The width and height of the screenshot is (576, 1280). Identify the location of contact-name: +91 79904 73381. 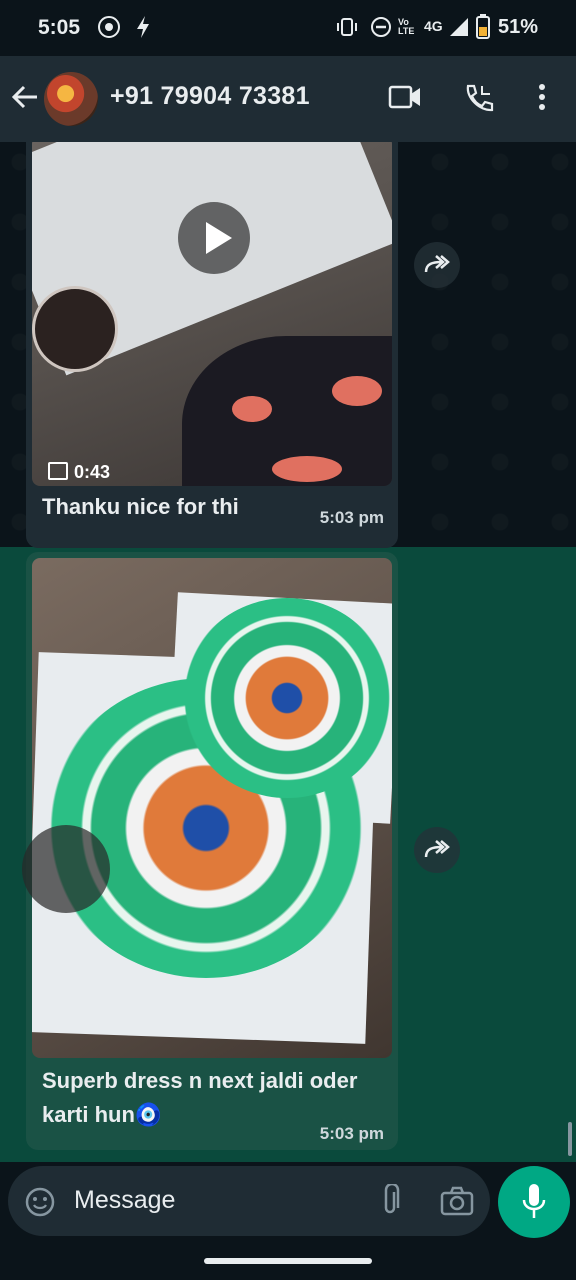
(210, 96).